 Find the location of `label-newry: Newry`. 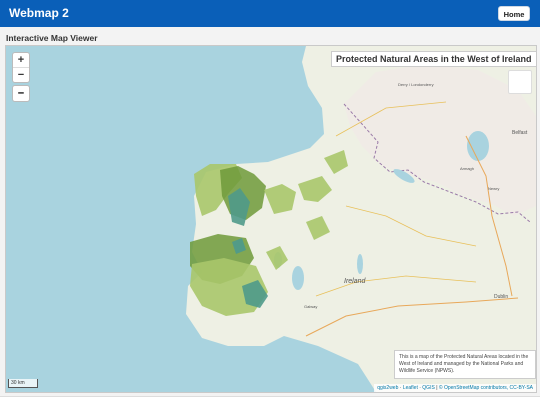

label-newry: Newry is located at coordinates (494, 188).